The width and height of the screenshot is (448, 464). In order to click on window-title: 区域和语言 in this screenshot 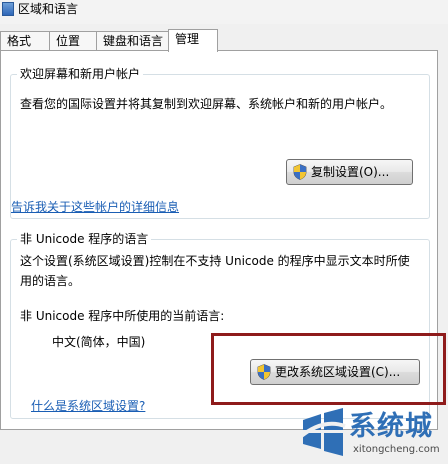, I will do `click(48, 9)`.